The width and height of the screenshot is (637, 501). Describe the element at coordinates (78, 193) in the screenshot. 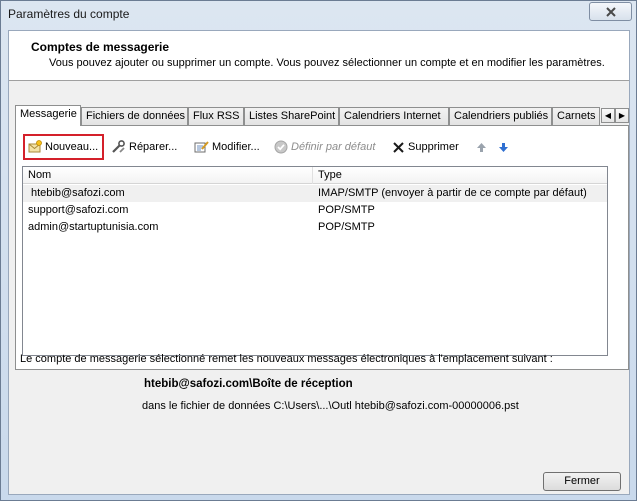

I see `account-name: htebib@safozi.com` at that location.